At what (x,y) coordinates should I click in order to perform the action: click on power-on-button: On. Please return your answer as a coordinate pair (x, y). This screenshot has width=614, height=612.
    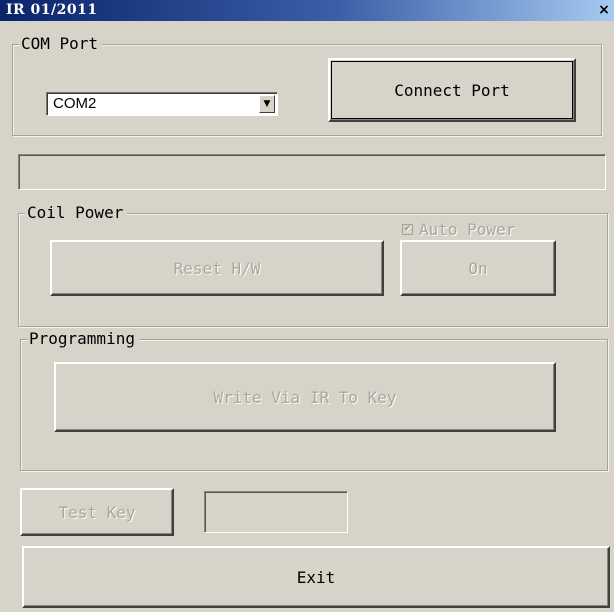
    Looking at the image, I should click on (478, 268).